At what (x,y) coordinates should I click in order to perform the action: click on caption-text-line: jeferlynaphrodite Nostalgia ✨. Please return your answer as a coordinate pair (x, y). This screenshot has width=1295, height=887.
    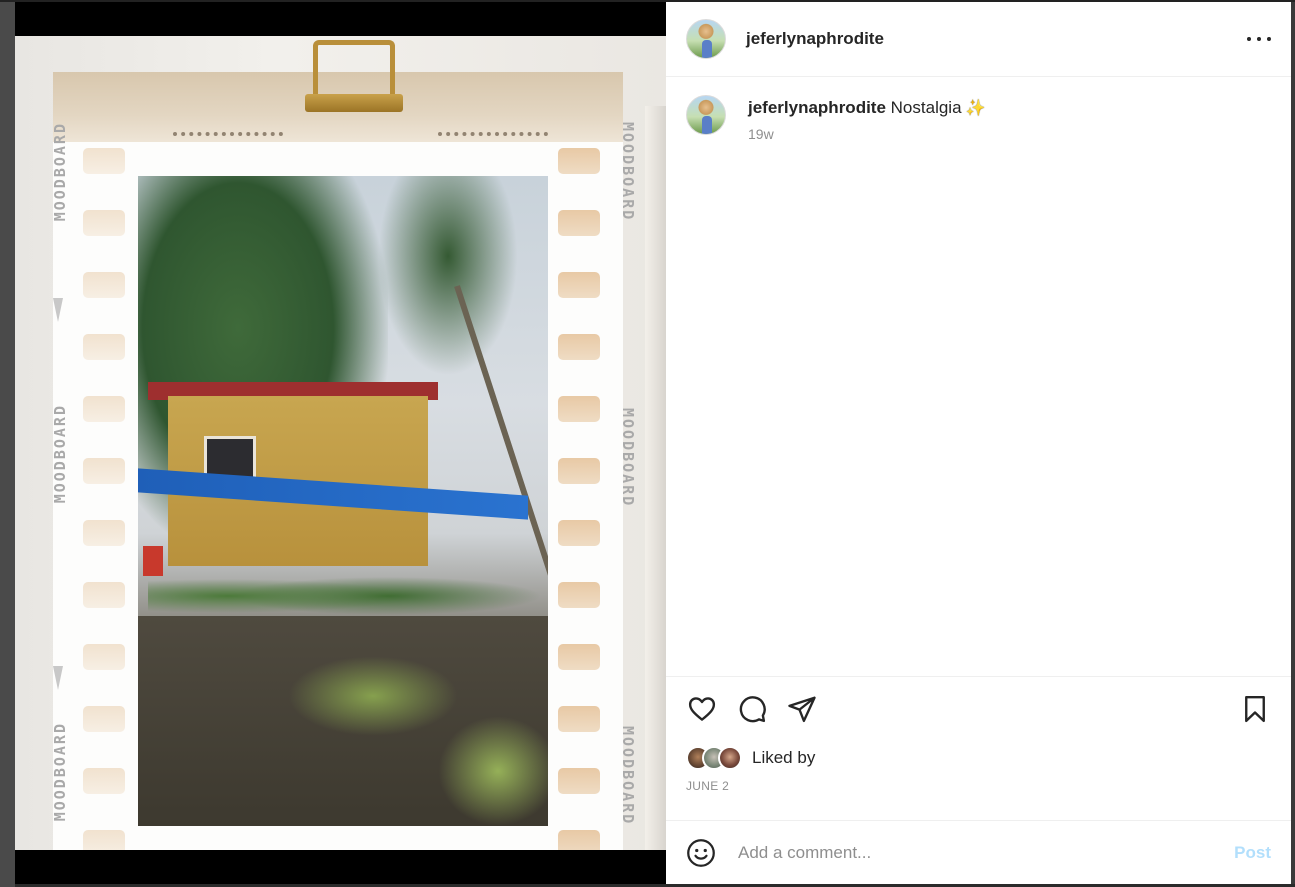
    Looking at the image, I should click on (866, 108).